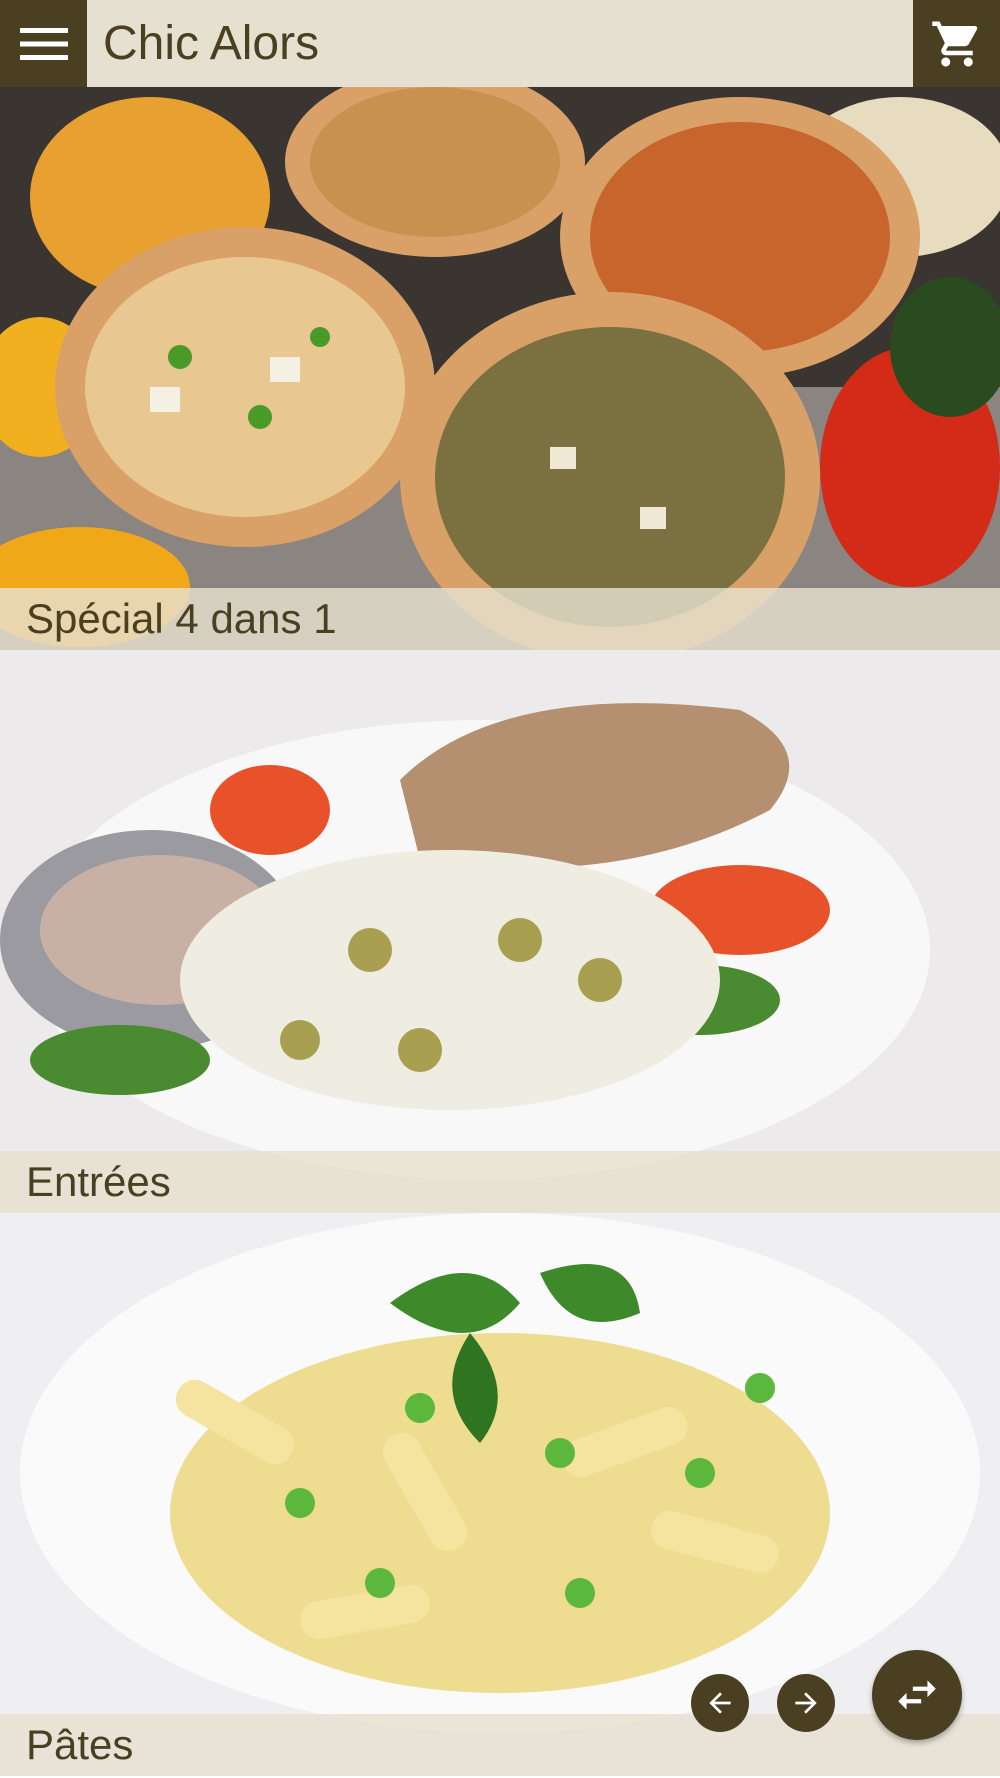 The image size is (1000, 1778). I want to click on next-button, so click(806, 1703).